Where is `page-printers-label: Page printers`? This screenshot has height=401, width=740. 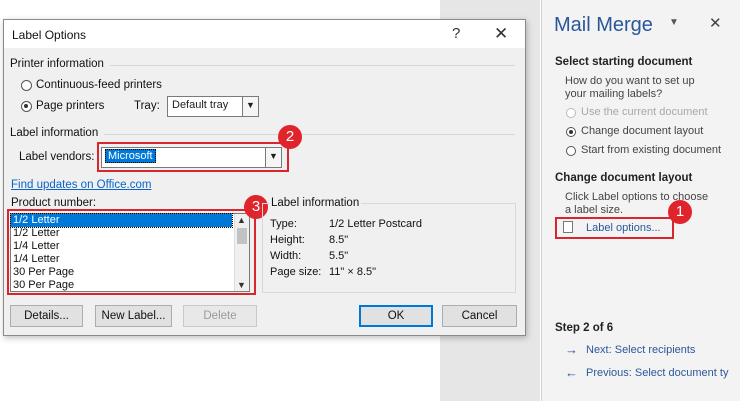 page-printers-label: Page printers is located at coordinates (70, 106).